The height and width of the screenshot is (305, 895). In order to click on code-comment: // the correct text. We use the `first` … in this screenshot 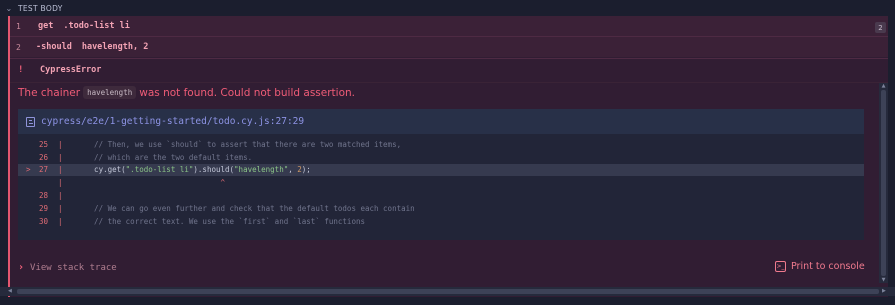, I will do `click(220, 221)`.